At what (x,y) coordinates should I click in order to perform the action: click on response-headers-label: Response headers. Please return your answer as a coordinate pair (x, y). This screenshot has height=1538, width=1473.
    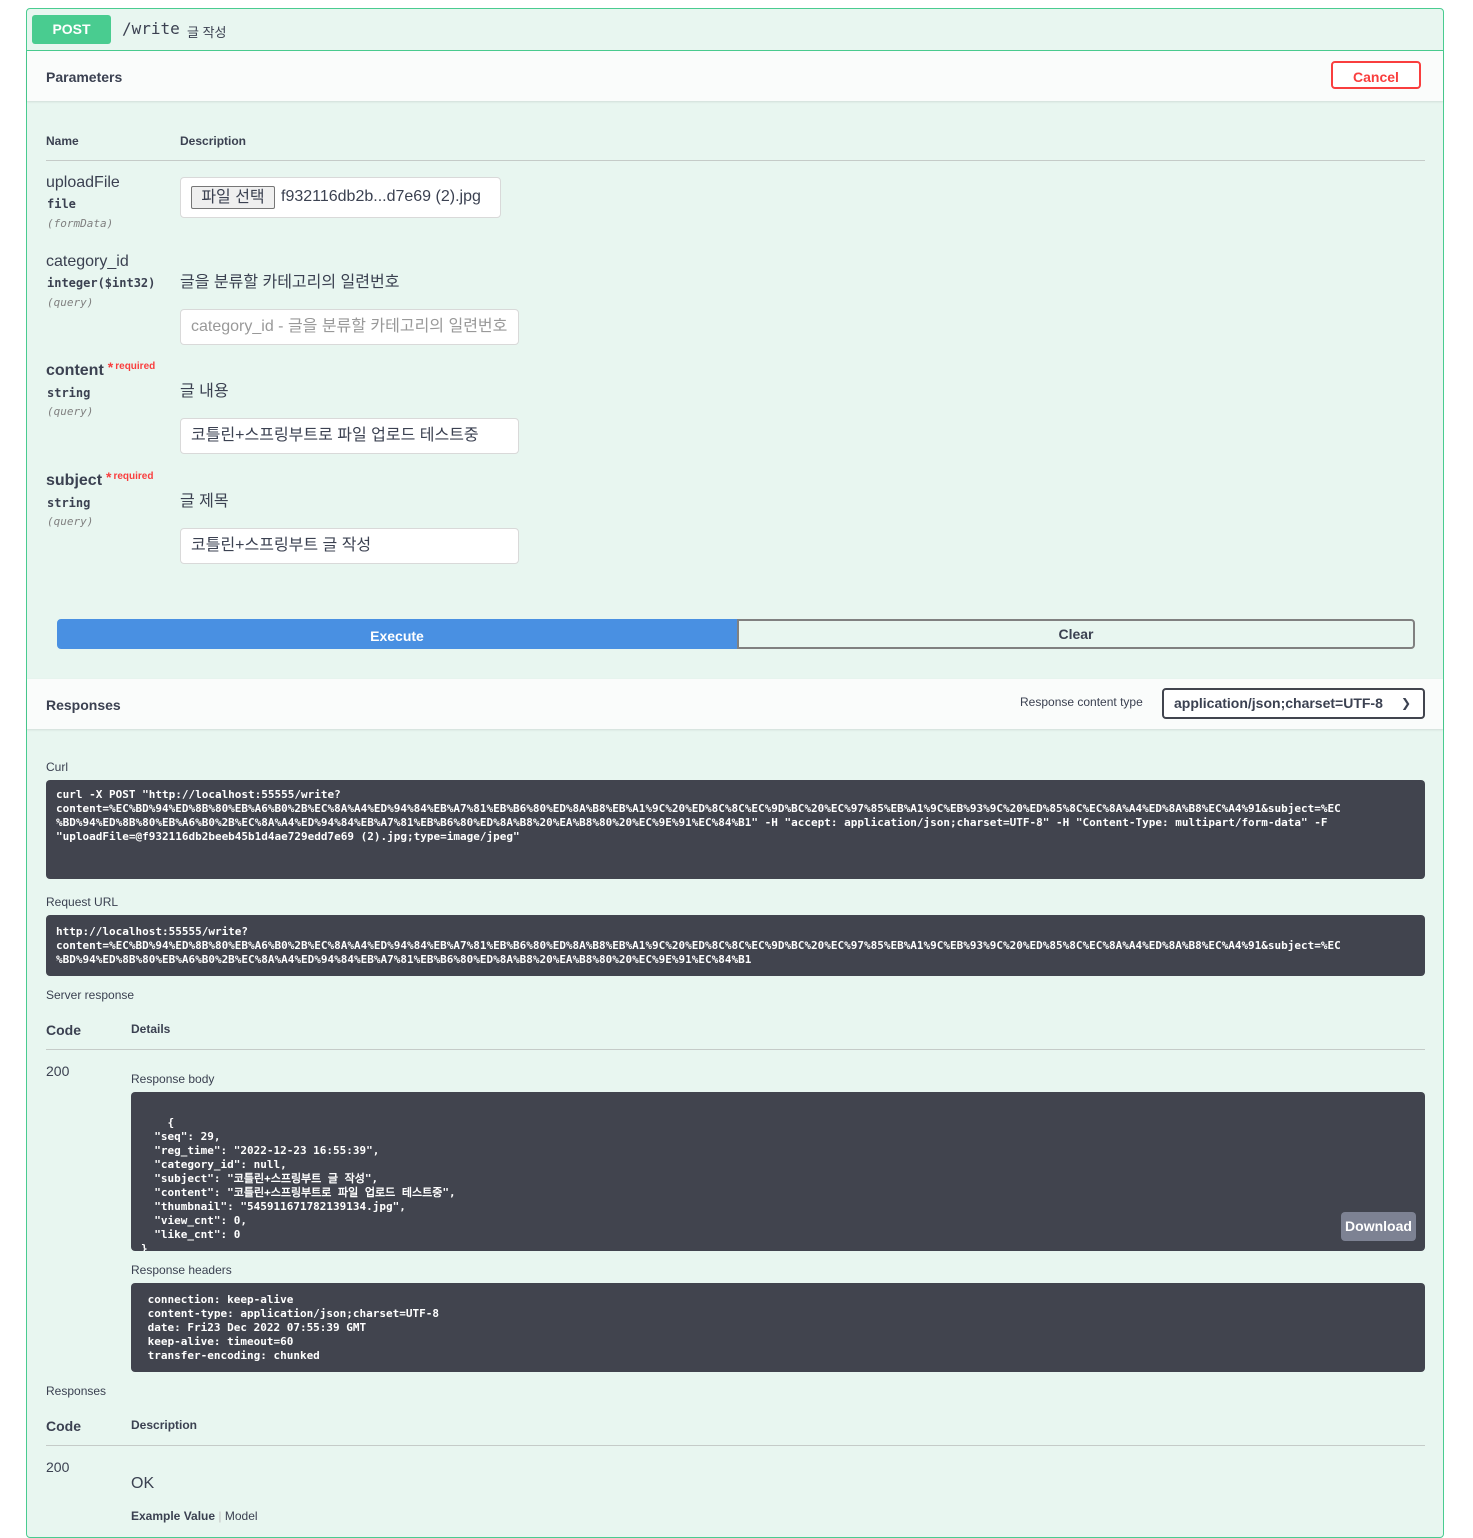
    Looking at the image, I should click on (181, 1270).